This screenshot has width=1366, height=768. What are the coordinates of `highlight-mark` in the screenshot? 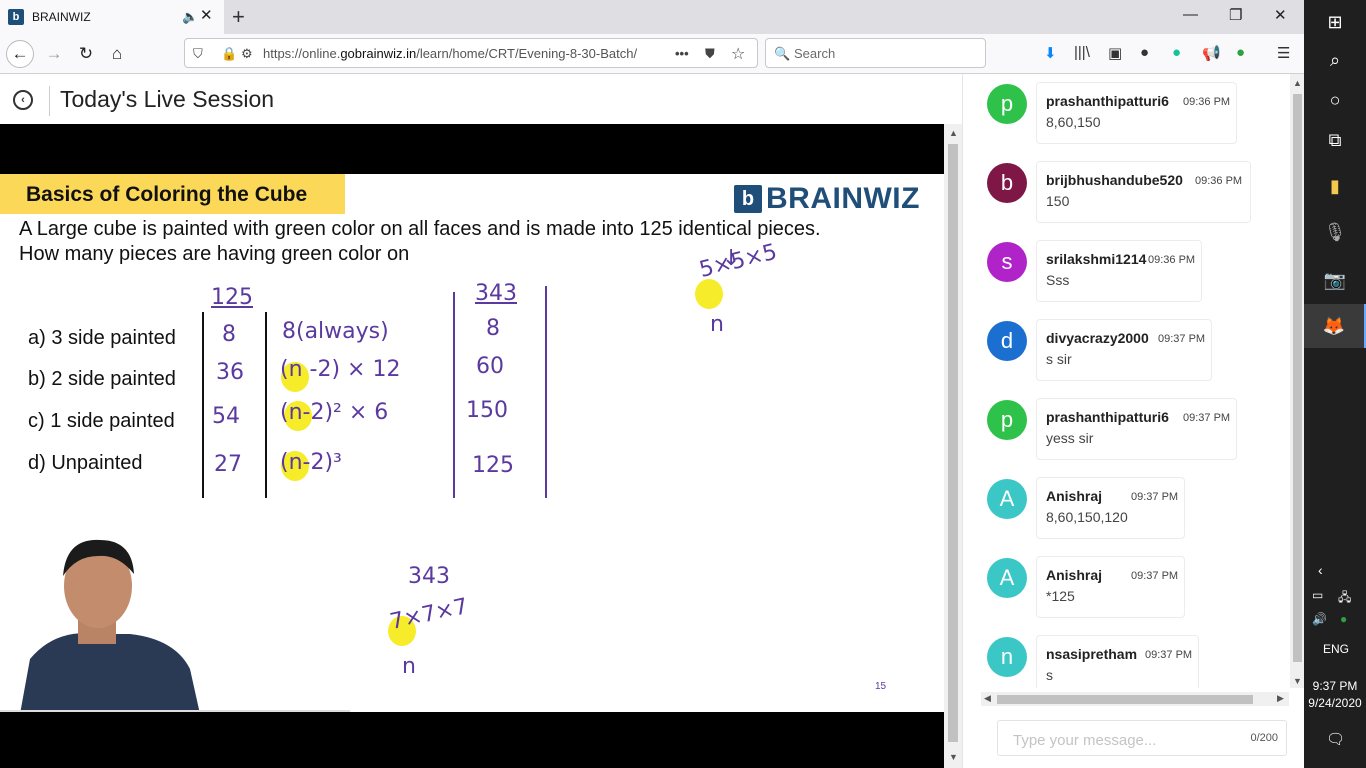 It's located at (709, 294).